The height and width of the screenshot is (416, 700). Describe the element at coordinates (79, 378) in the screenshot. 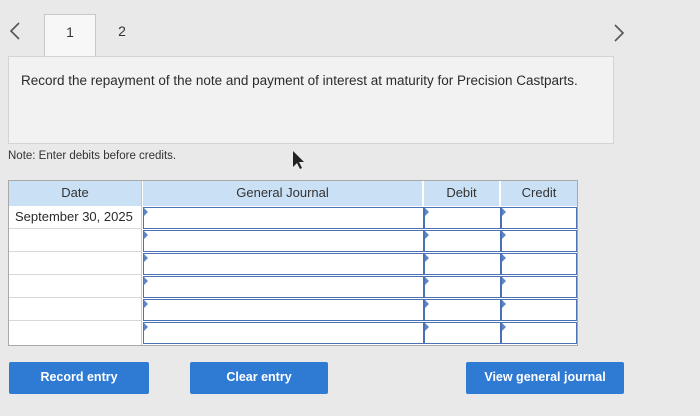

I see `record-entry-button: Record entry` at that location.